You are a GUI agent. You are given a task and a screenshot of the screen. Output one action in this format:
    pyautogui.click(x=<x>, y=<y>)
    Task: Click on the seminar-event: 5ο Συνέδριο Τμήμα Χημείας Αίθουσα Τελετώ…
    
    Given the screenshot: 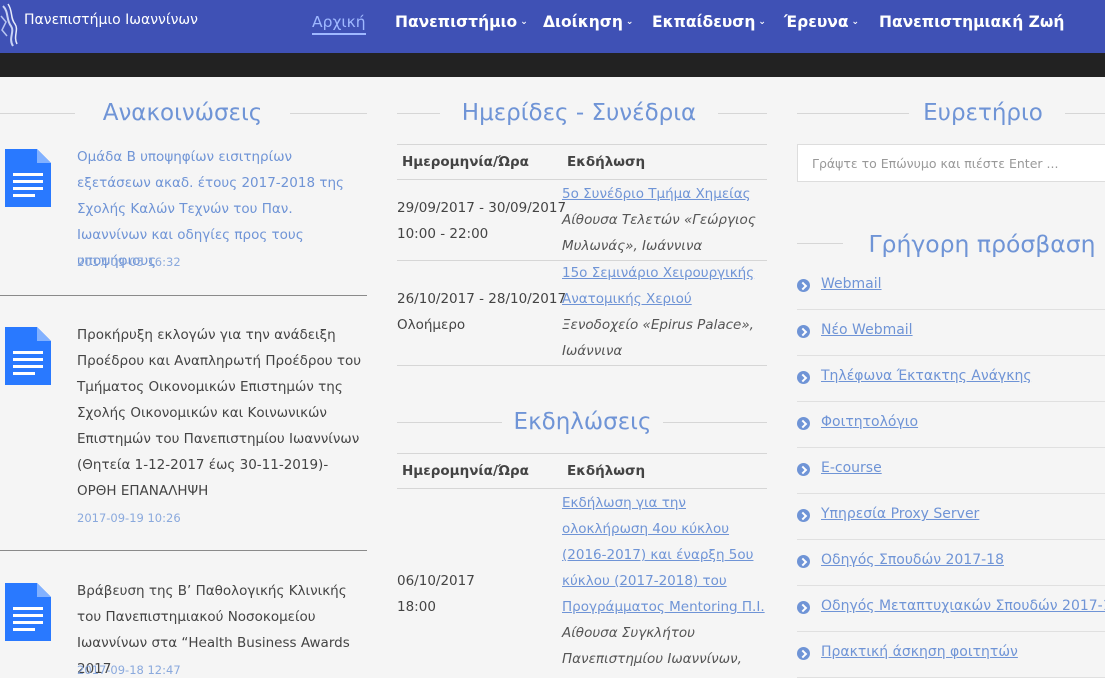 What is the action you would take?
    pyautogui.click(x=664, y=220)
    